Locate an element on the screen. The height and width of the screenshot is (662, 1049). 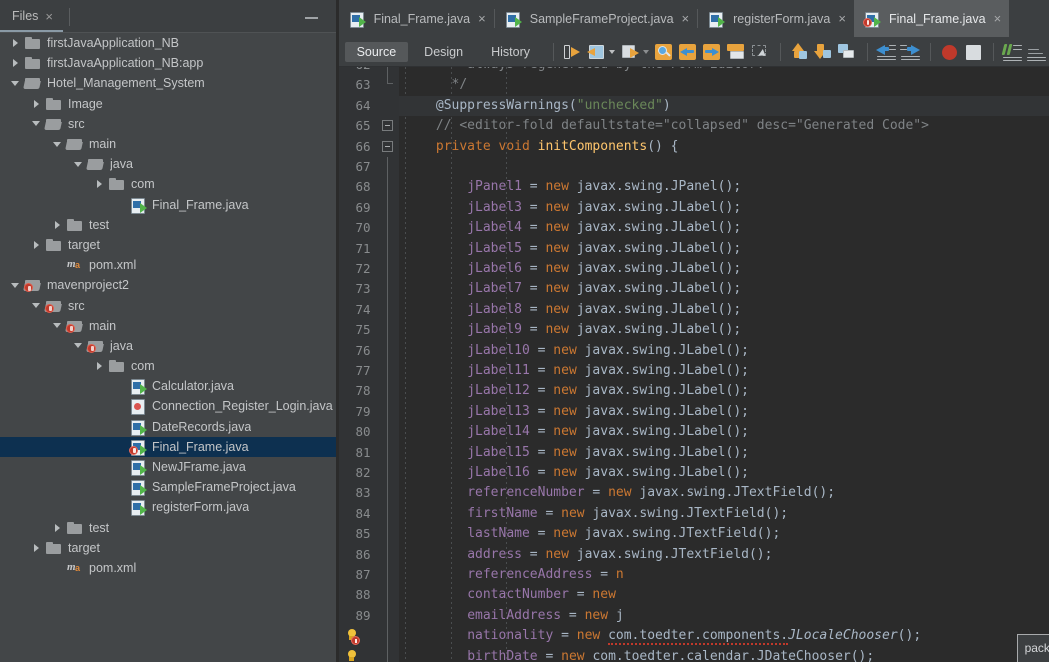
uncomment-block-icon is located at coordinates (1036, 52).